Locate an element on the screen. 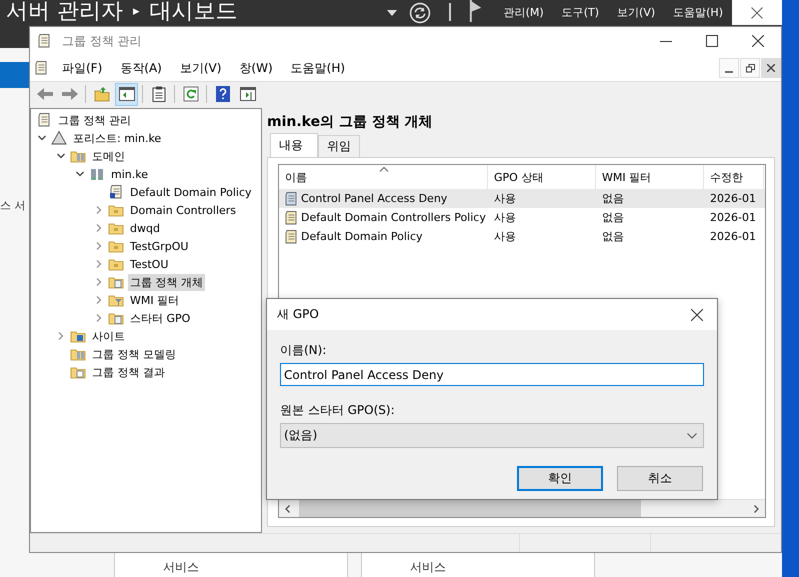 This screenshot has height=577, width=799. restore-button is located at coordinates (750, 68).